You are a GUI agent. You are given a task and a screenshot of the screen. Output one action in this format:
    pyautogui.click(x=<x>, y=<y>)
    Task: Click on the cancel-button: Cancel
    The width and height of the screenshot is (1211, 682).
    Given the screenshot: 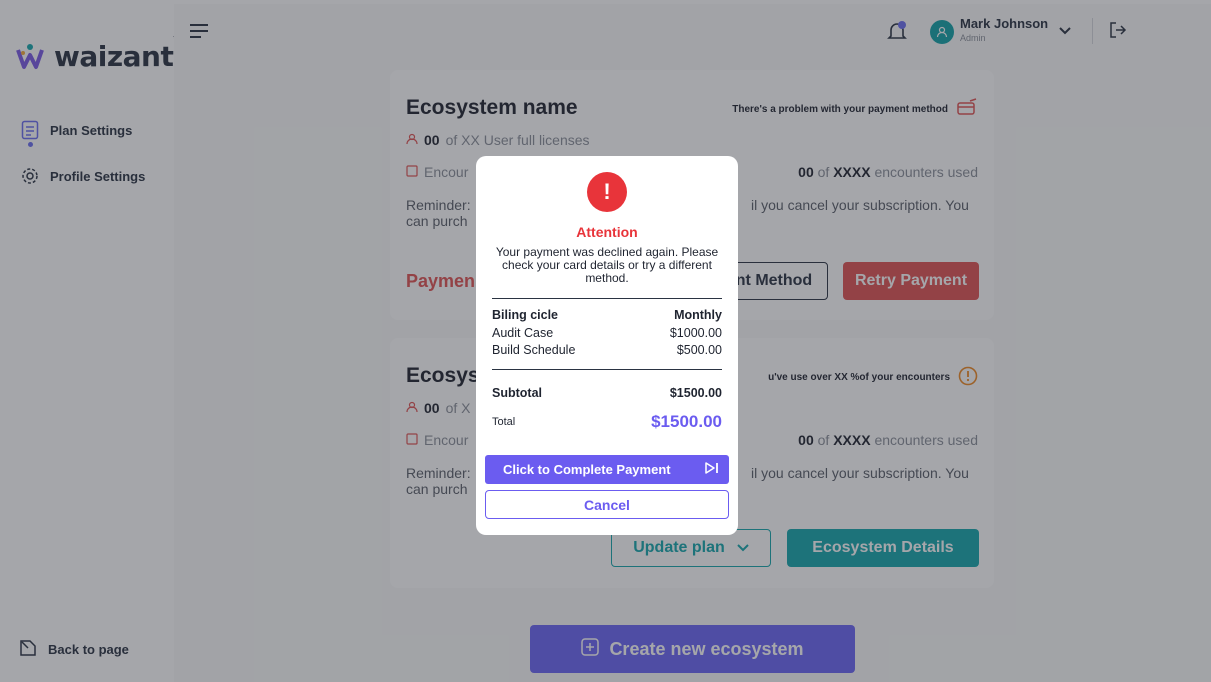 What is the action you would take?
    pyautogui.click(x=607, y=504)
    